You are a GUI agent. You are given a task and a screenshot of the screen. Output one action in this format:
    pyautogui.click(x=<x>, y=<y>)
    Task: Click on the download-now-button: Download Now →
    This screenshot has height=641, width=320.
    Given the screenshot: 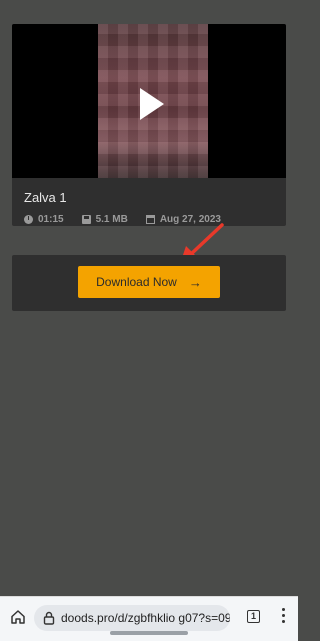 What is the action you would take?
    pyautogui.click(x=149, y=282)
    